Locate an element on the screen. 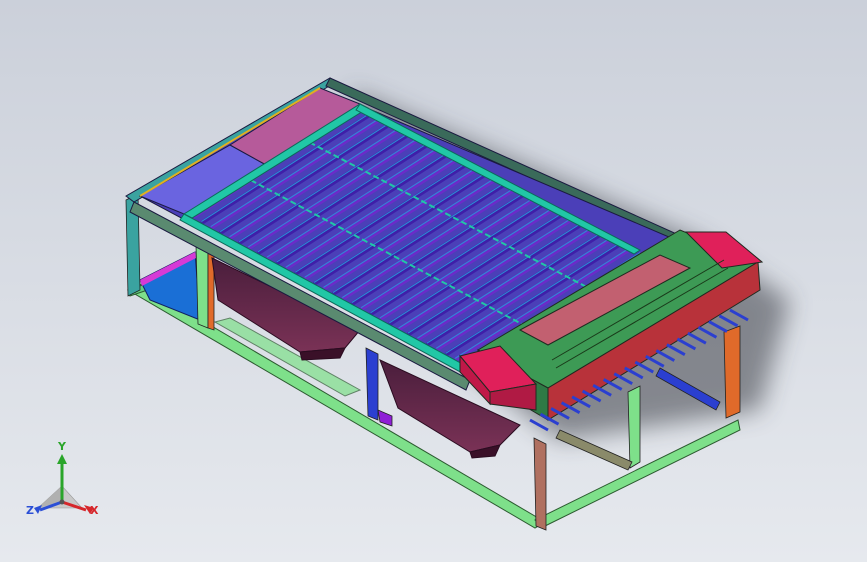  x-axis-label: X is located at coordinates (94, 510).